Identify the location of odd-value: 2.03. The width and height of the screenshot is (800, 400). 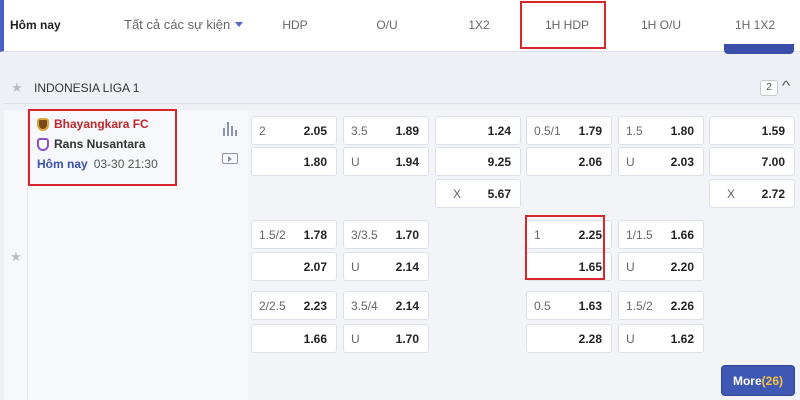
(682, 162).